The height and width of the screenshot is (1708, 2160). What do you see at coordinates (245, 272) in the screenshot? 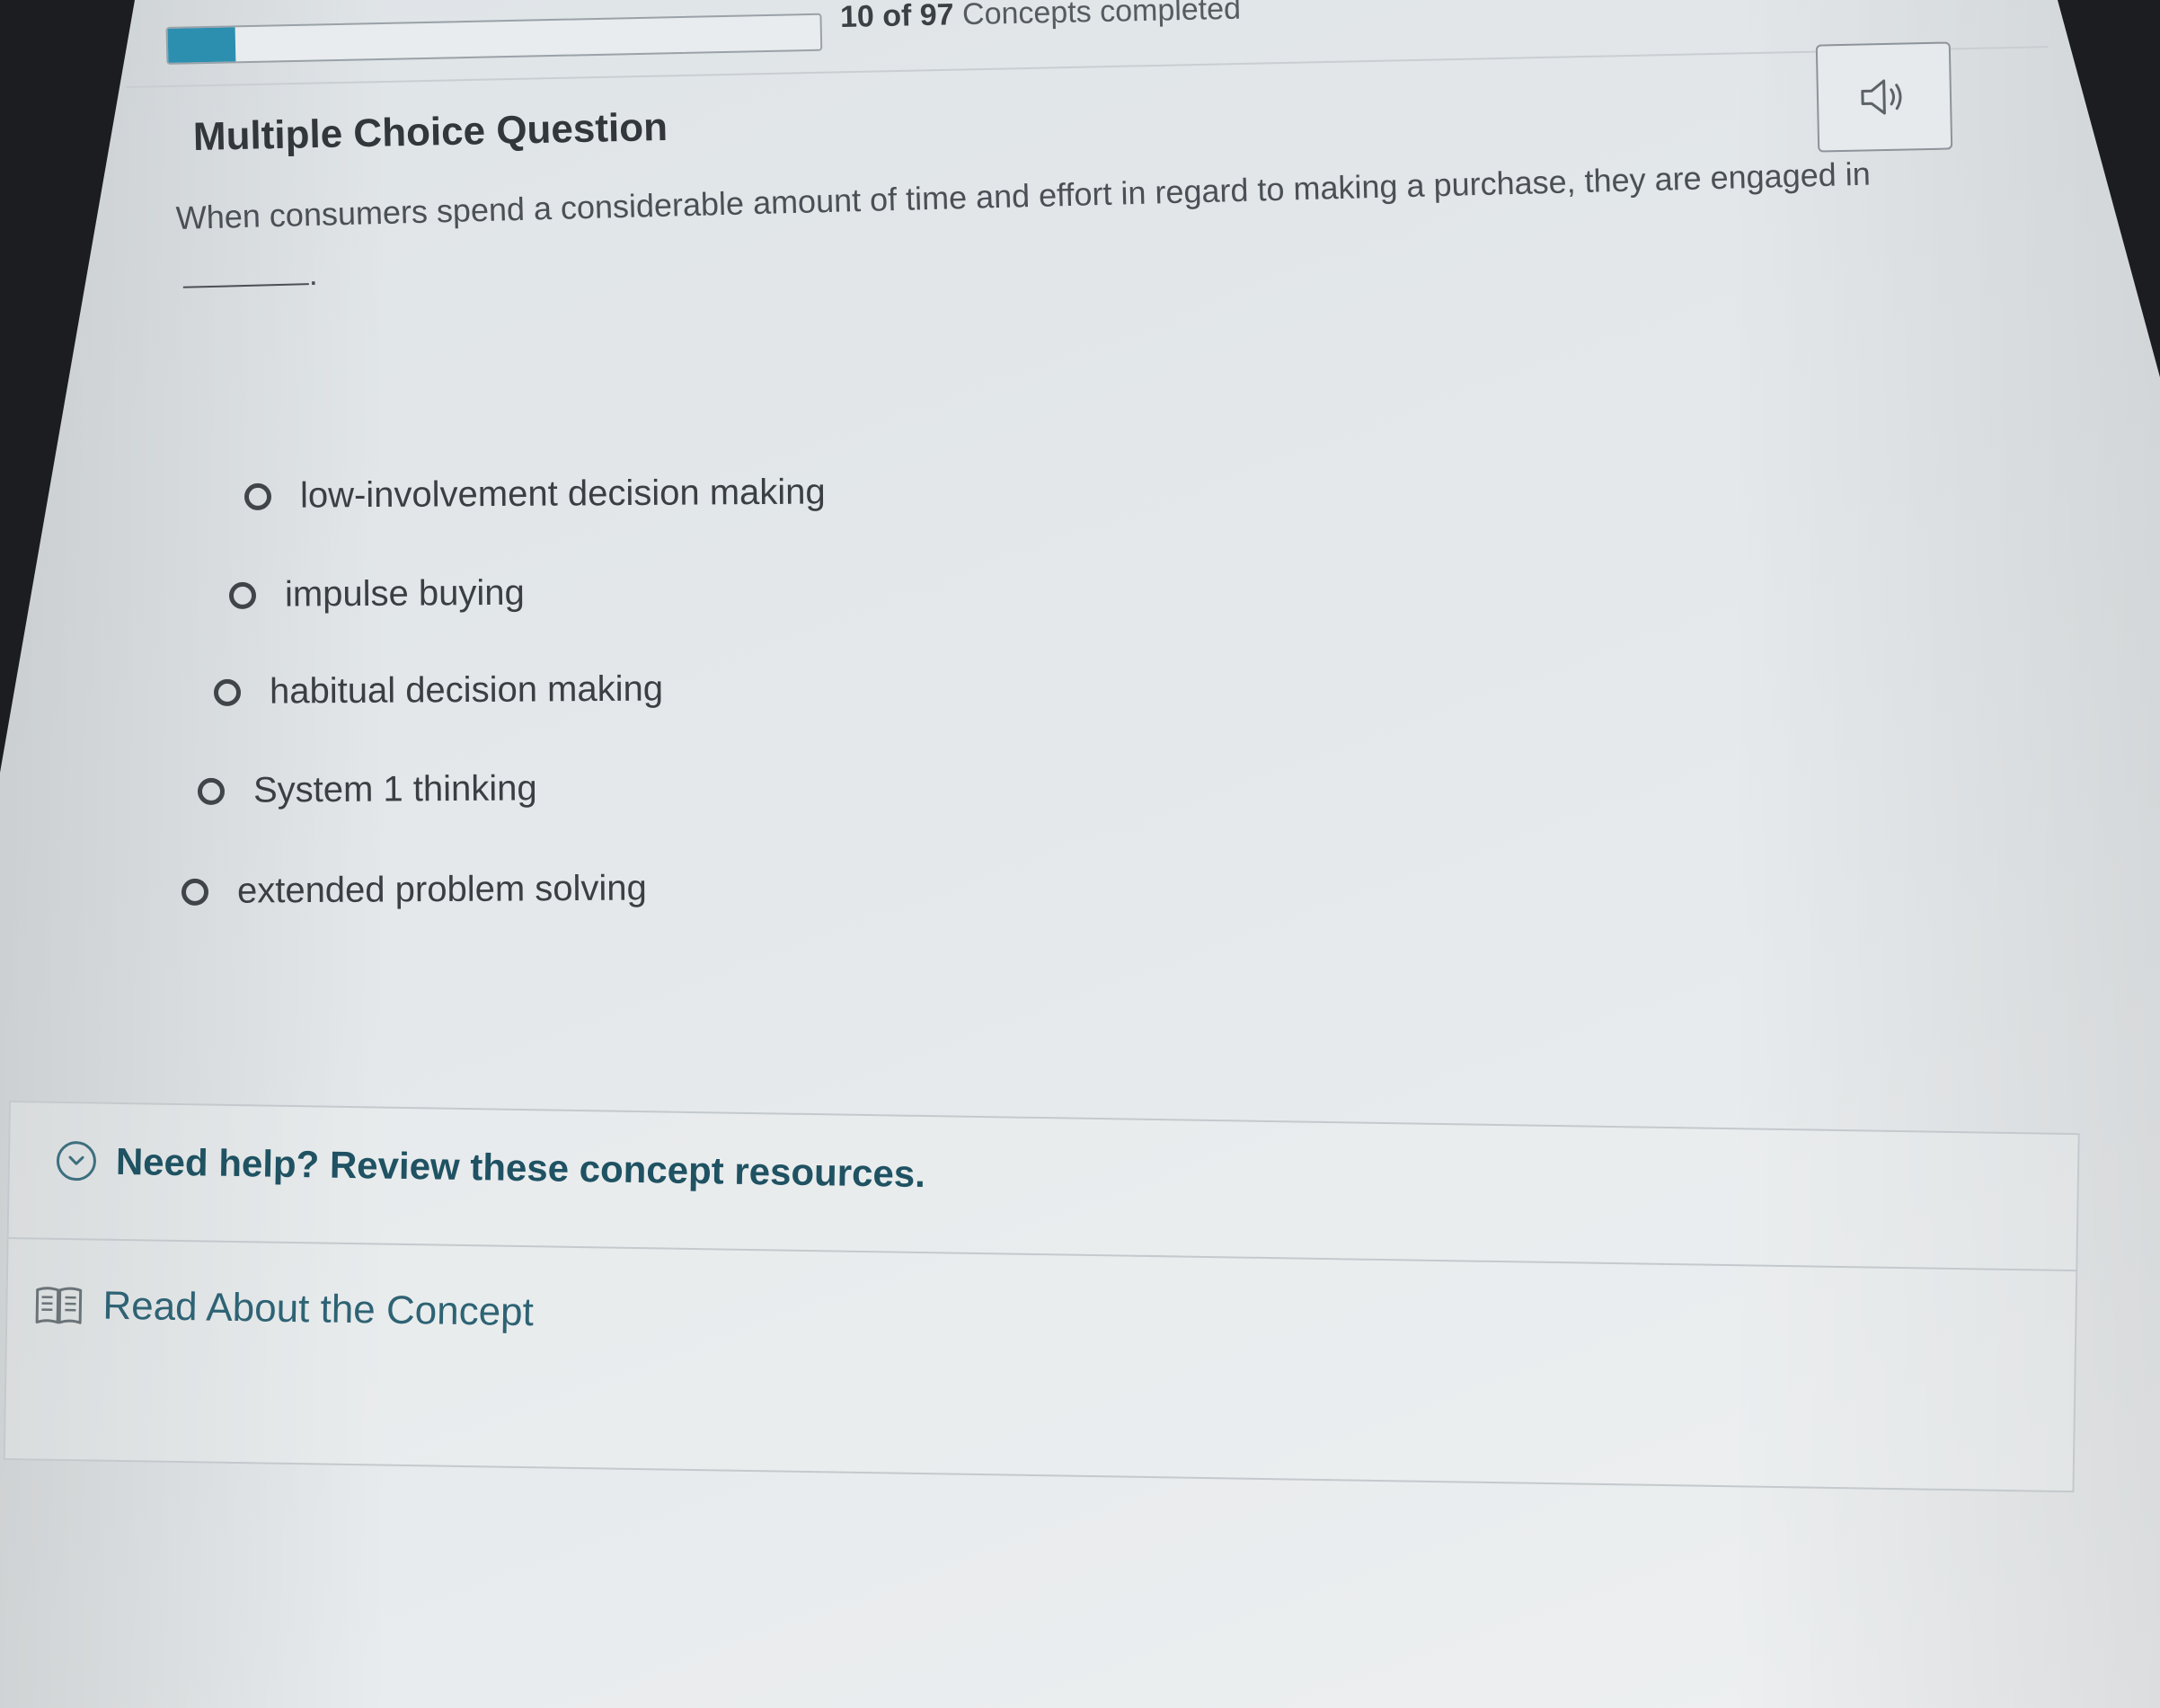
I see `answer-blank` at bounding box center [245, 272].